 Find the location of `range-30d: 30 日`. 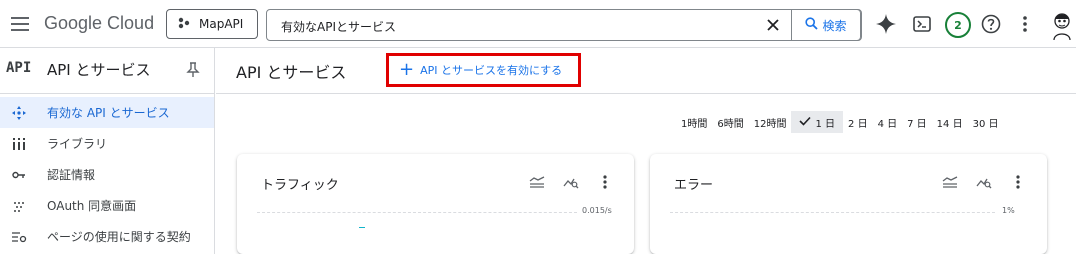

range-30d: 30 日 is located at coordinates (986, 122).